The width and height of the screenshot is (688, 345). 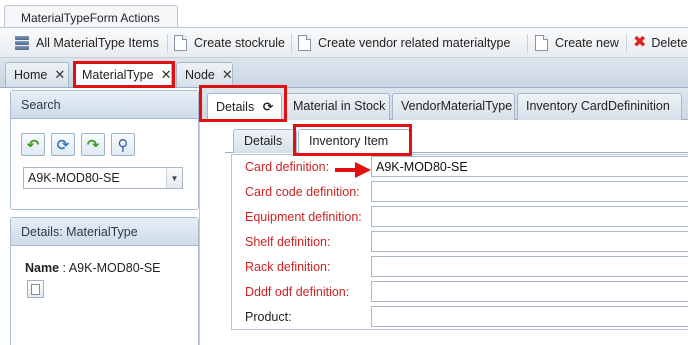 I want to click on name-row: Name : A9K-MOD80-SE, so click(x=93, y=268).